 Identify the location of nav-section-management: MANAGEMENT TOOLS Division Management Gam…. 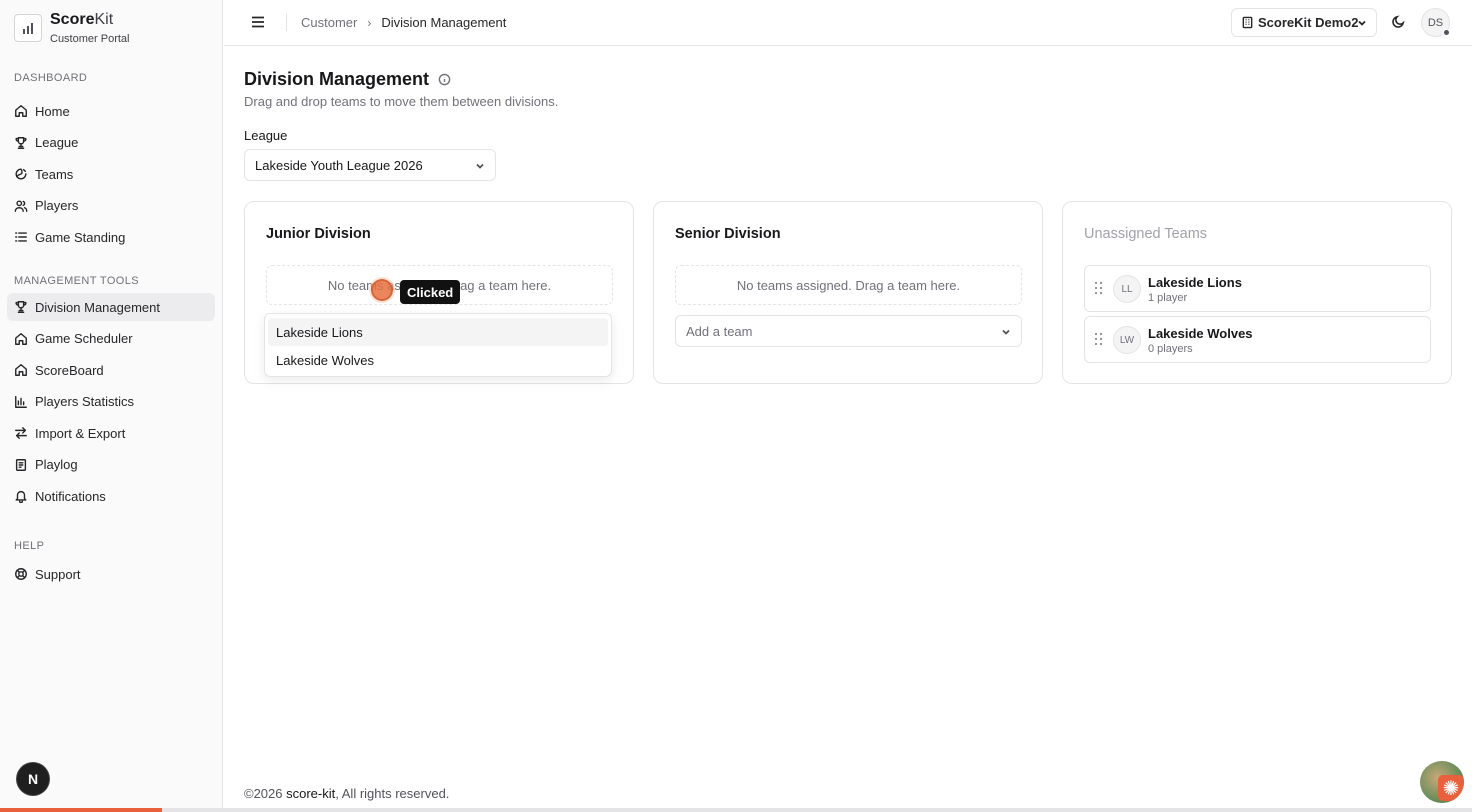
(111, 393).